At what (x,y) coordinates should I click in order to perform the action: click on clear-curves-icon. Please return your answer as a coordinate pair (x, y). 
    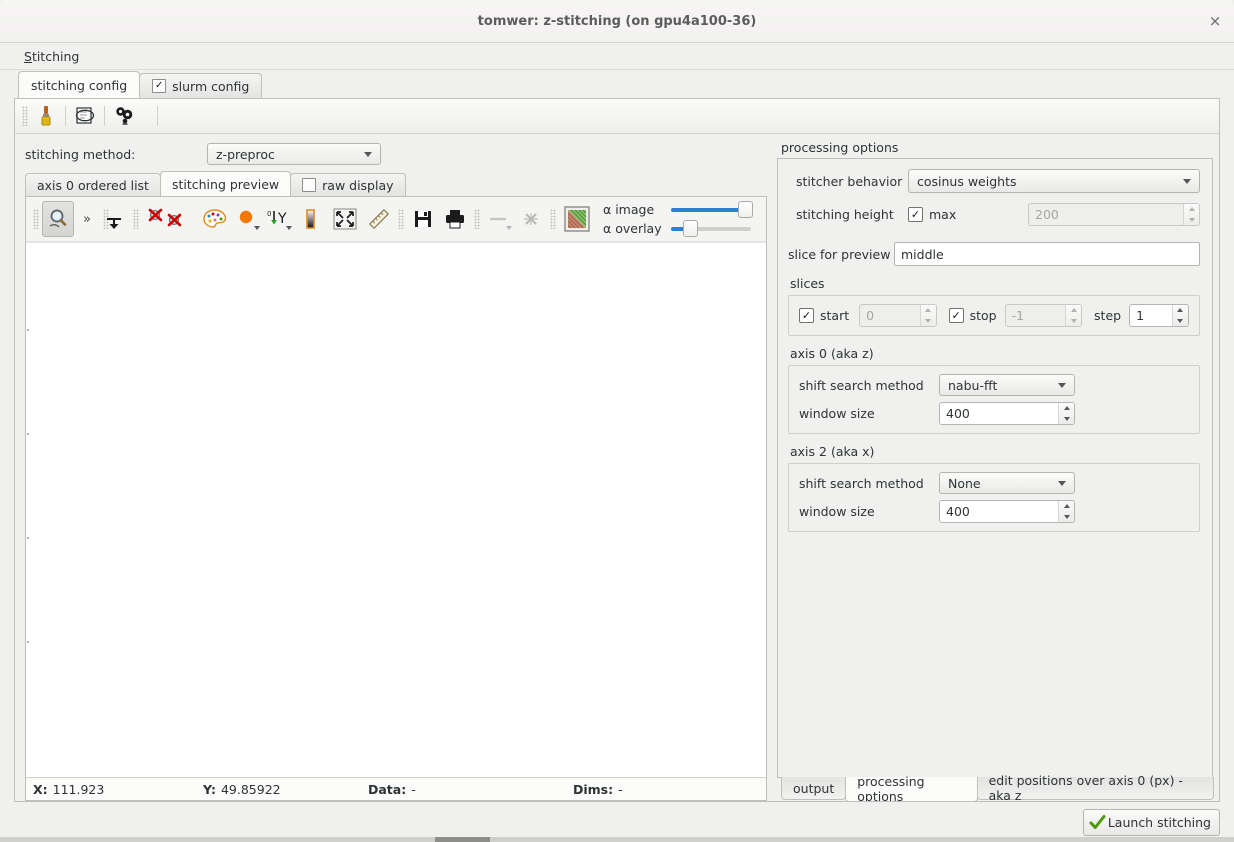
    Looking at the image, I should click on (177, 224).